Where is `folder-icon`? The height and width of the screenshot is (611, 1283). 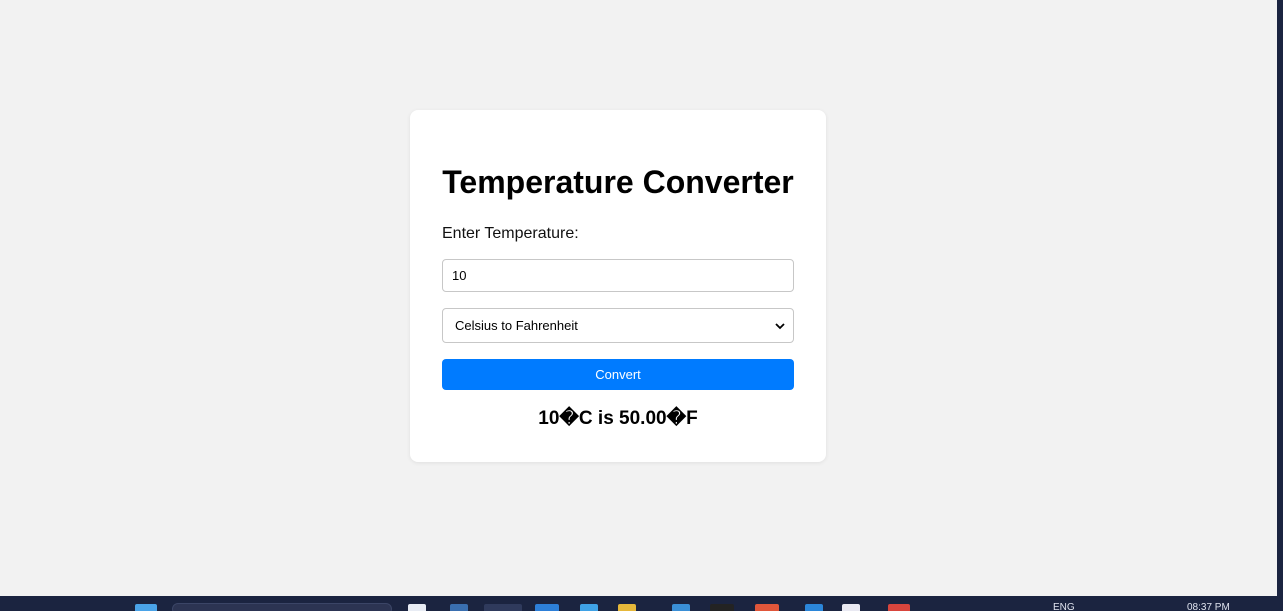 folder-icon is located at coordinates (627, 607).